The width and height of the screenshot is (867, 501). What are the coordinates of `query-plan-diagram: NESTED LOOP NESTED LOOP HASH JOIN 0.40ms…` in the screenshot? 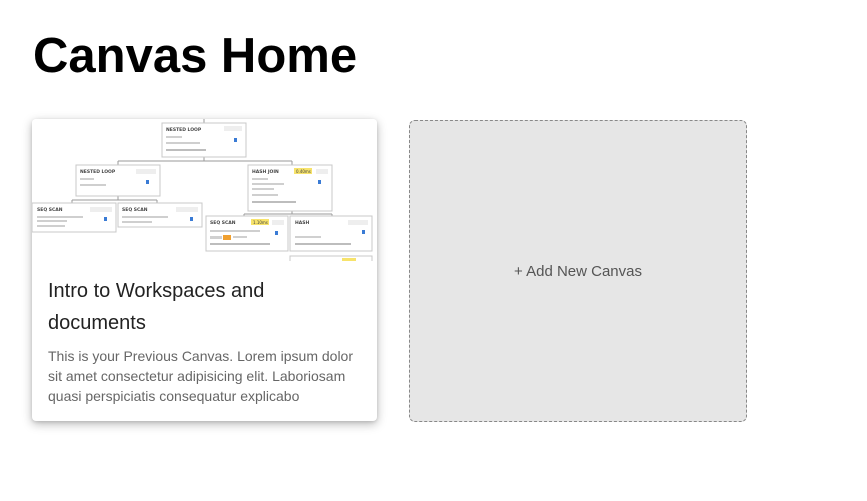 It's located at (202, 190).